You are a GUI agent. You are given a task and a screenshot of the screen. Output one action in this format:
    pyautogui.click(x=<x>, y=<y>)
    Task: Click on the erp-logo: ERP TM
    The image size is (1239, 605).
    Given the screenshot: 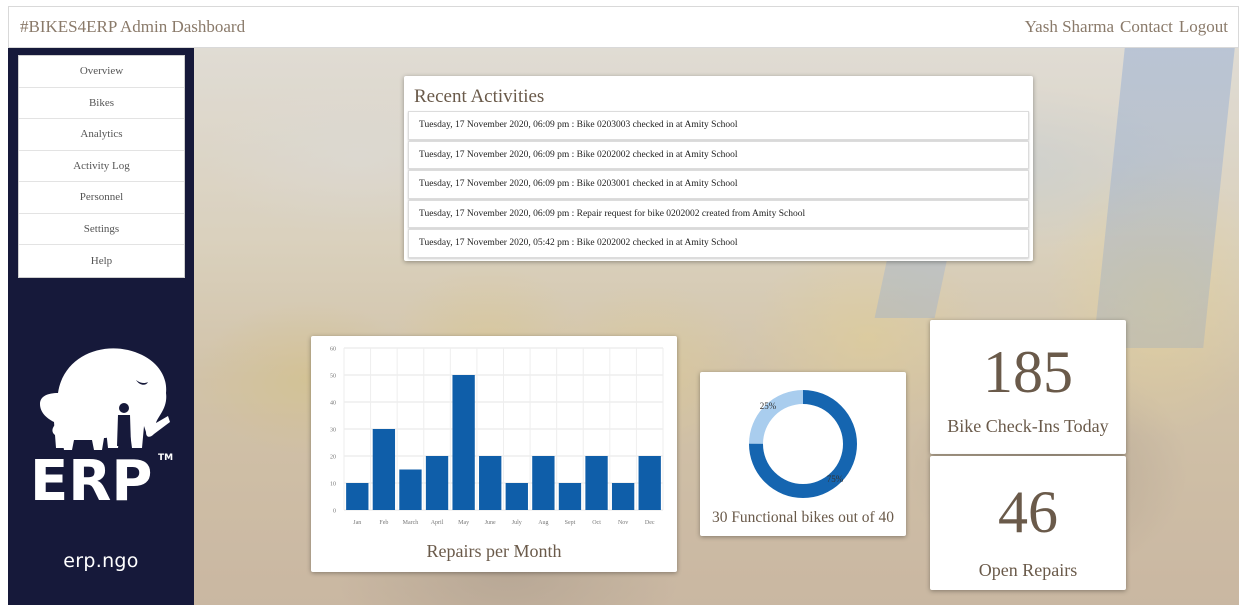 What is the action you would take?
    pyautogui.click(x=103, y=426)
    